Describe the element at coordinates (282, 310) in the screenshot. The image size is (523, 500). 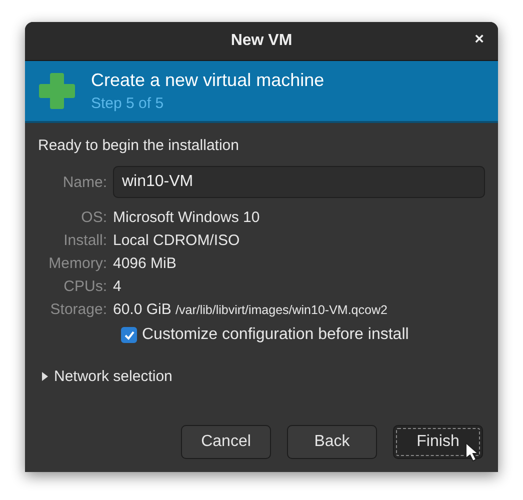
I see `storage-path: /var/lib/libvirt/images/win10-VM.qcow2` at that location.